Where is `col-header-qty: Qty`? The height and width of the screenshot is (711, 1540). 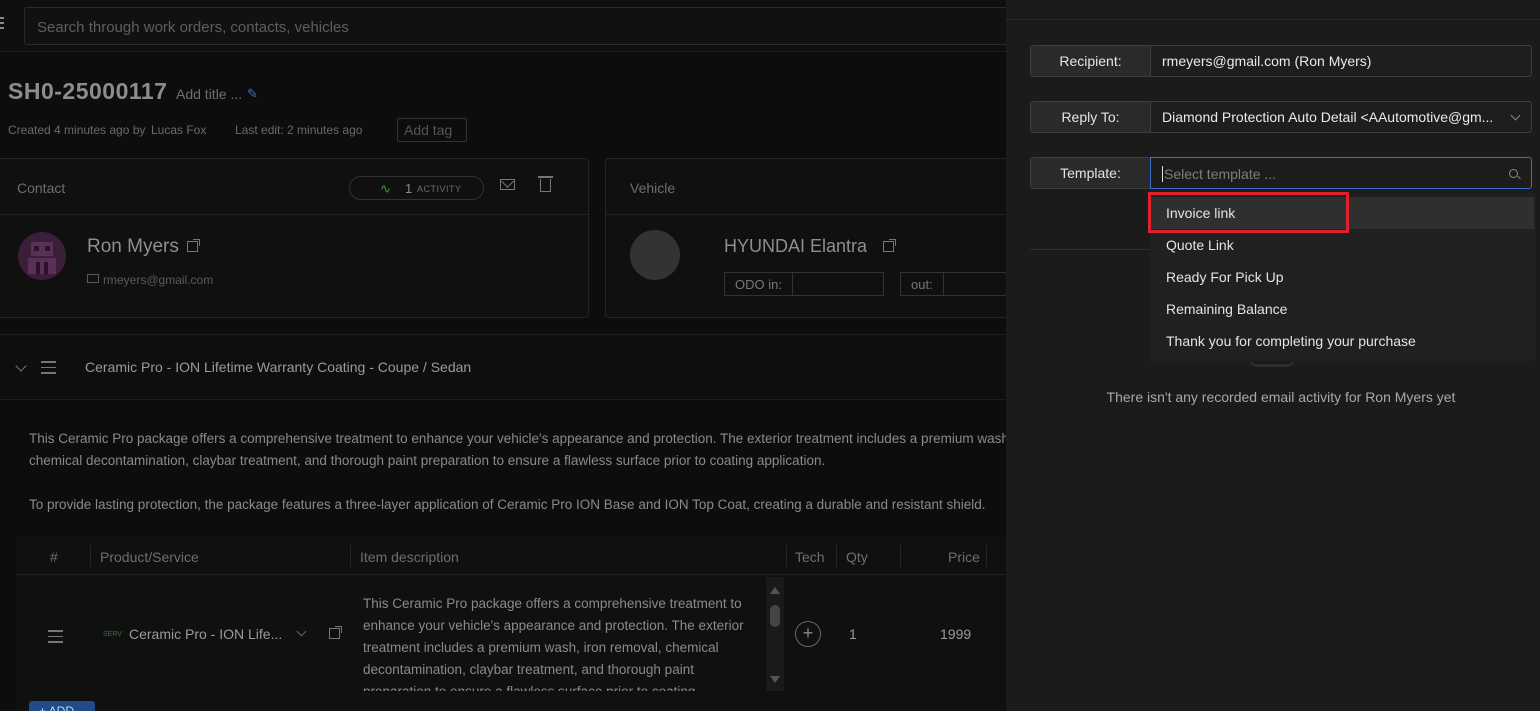
col-header-qty: Qty is located at coordinates (857, 557).